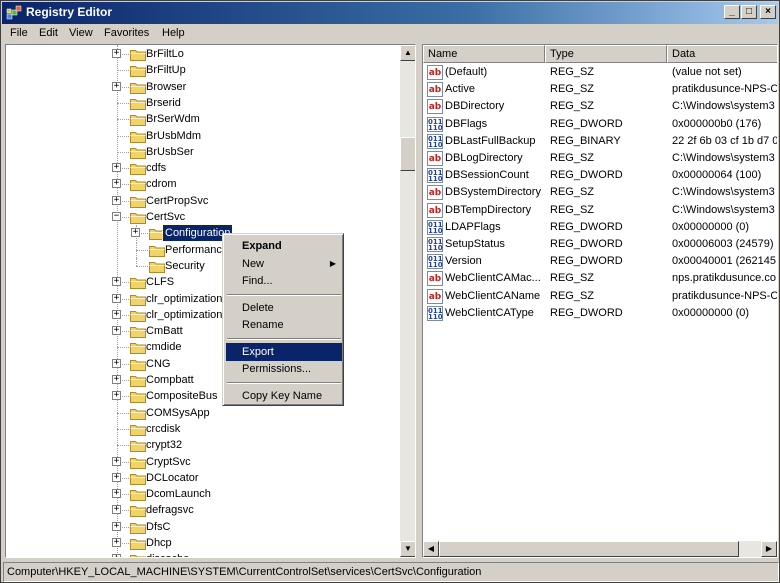 Image resolution: width=780 pixels, height=583 pixels. Describe the element at coordinates (81, 33) in the screenshot. I see `menu-view: View` at that location.